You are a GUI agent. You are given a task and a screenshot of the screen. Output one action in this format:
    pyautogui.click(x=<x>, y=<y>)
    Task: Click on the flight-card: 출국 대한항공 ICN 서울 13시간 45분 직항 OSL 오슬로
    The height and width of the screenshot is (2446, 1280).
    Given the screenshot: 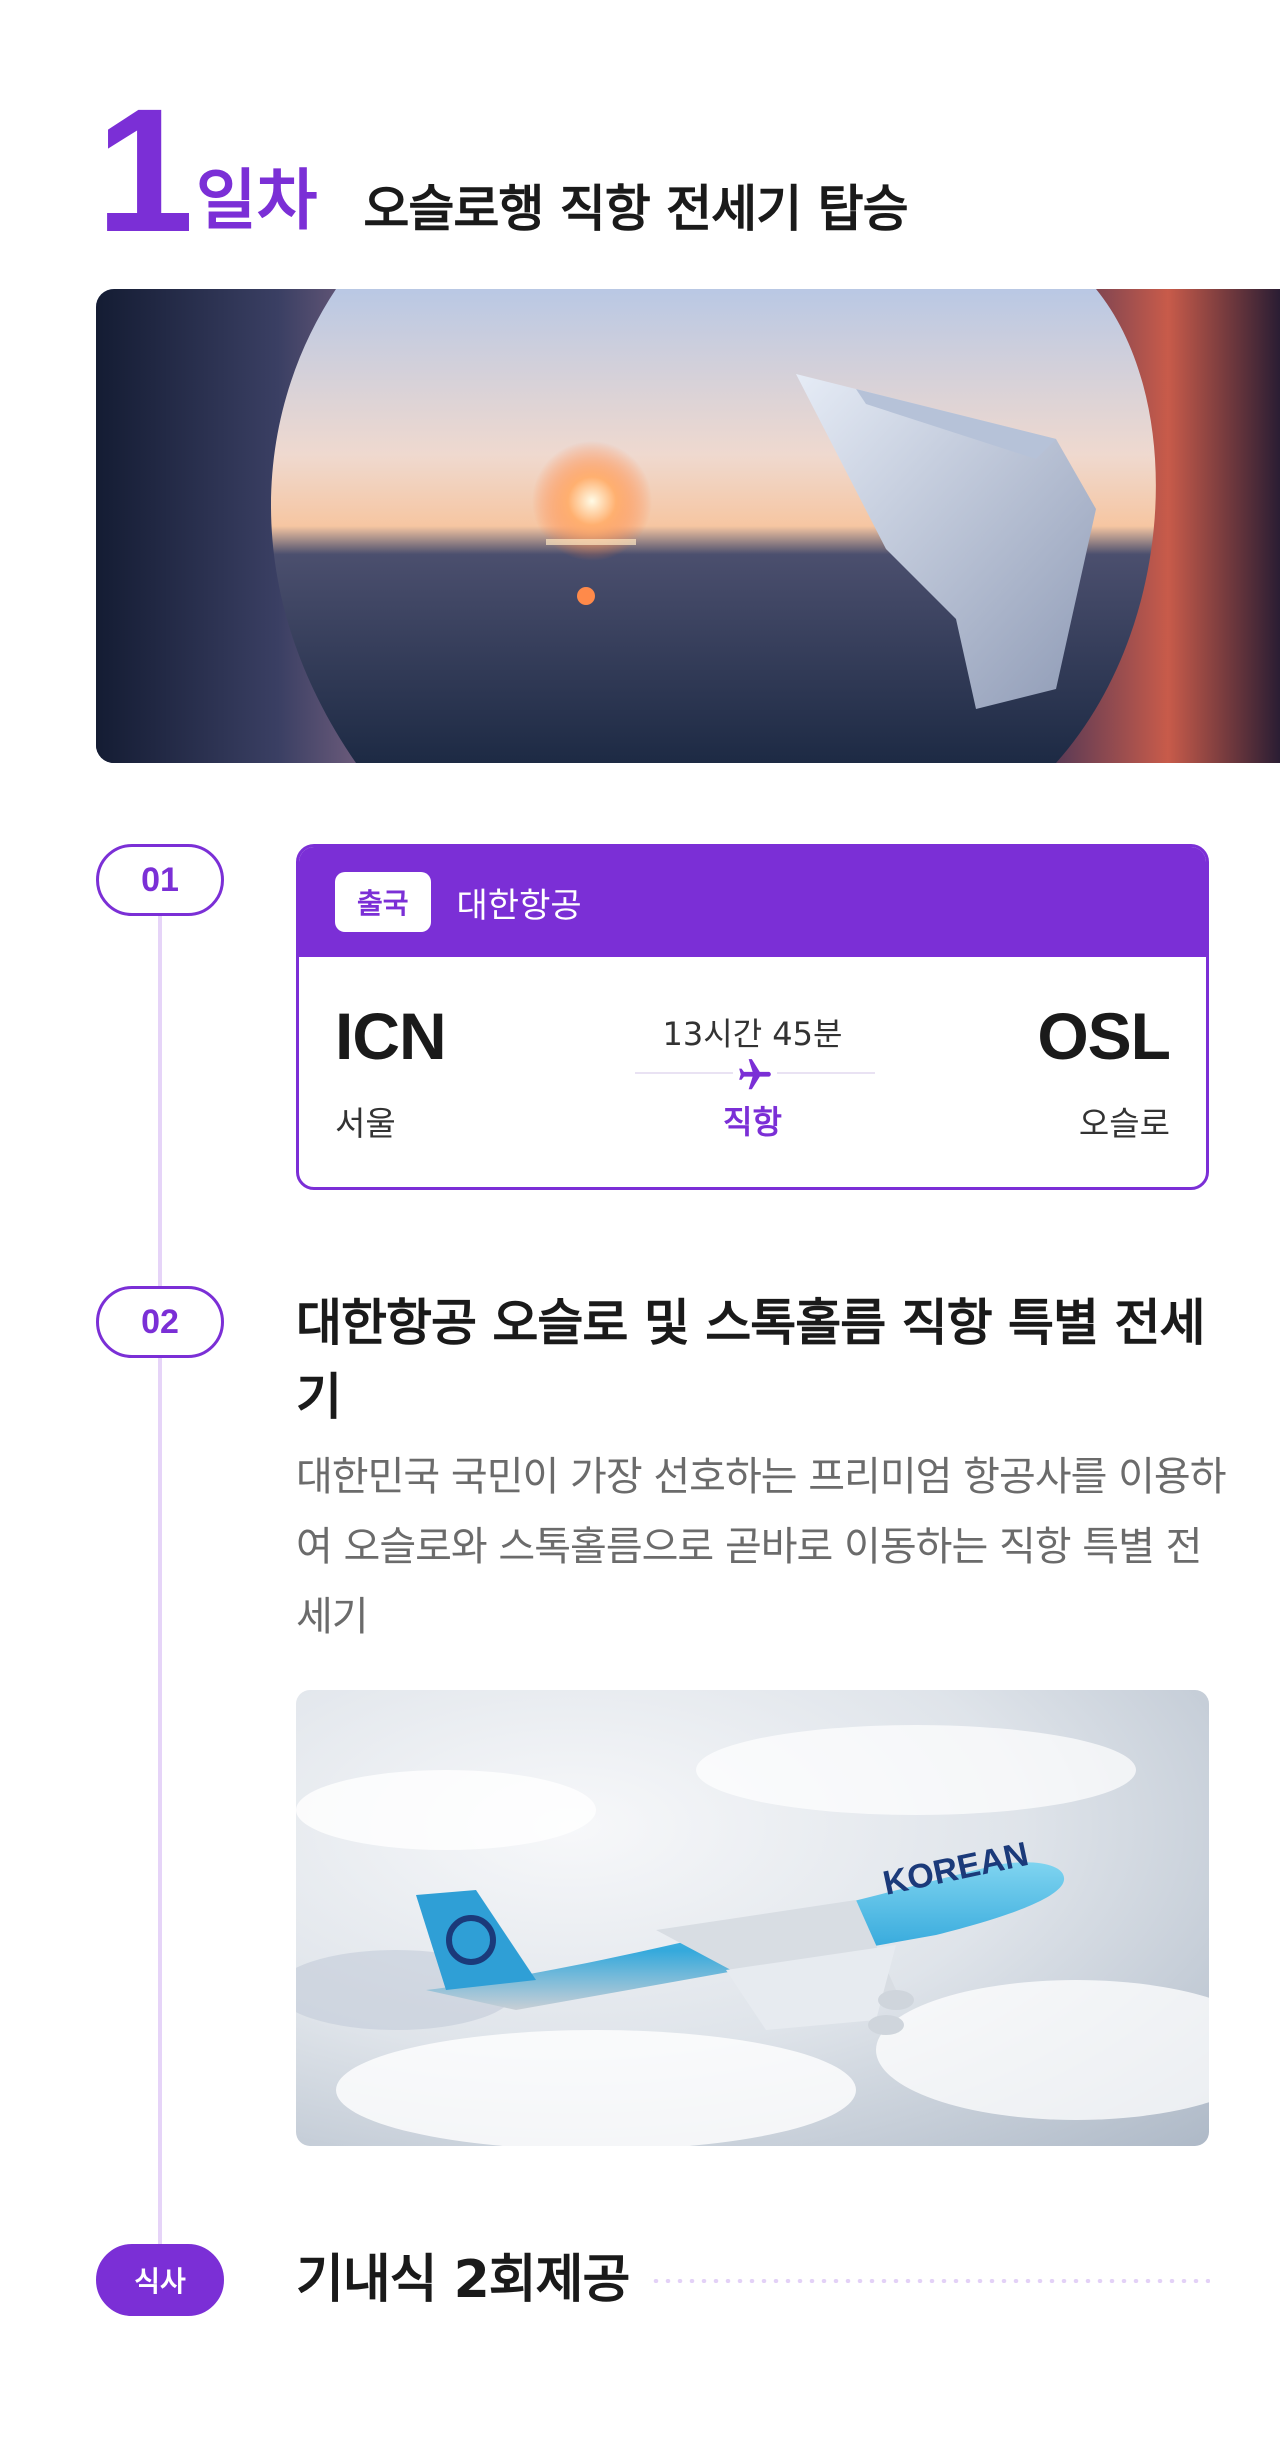 What is the action you would take?
    pyautogui.click(x=752, y=1017)
    